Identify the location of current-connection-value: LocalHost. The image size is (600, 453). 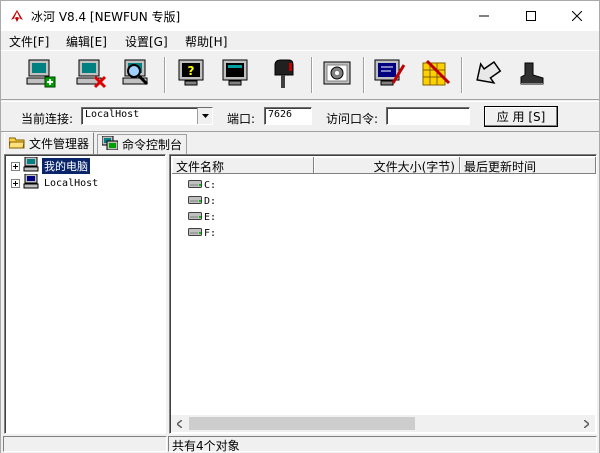
(112, 114).